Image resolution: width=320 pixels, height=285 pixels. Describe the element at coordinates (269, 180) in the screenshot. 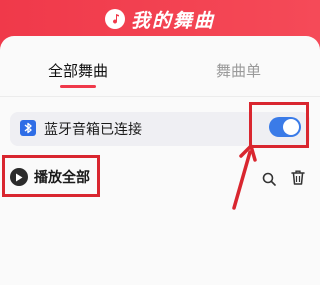

I see `search-icon` at that location.